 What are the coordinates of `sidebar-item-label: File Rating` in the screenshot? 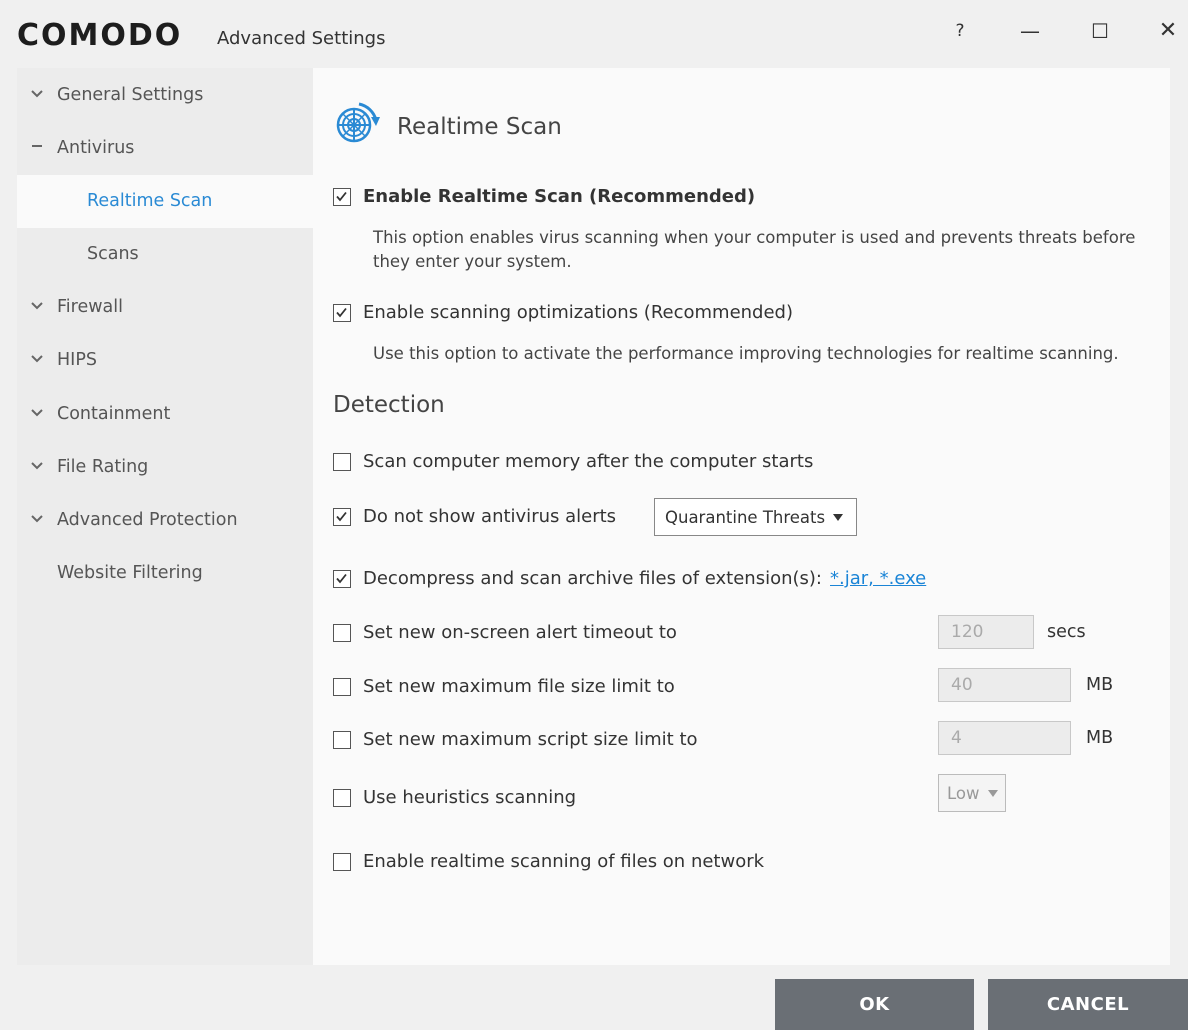 It's located at (103, 467).